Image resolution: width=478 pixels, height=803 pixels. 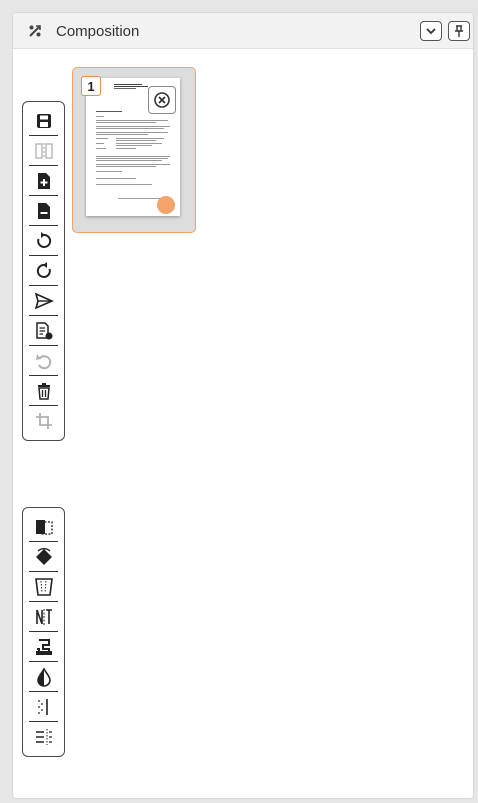 I want to click on image-toolbar, so click(x=43, y=632).